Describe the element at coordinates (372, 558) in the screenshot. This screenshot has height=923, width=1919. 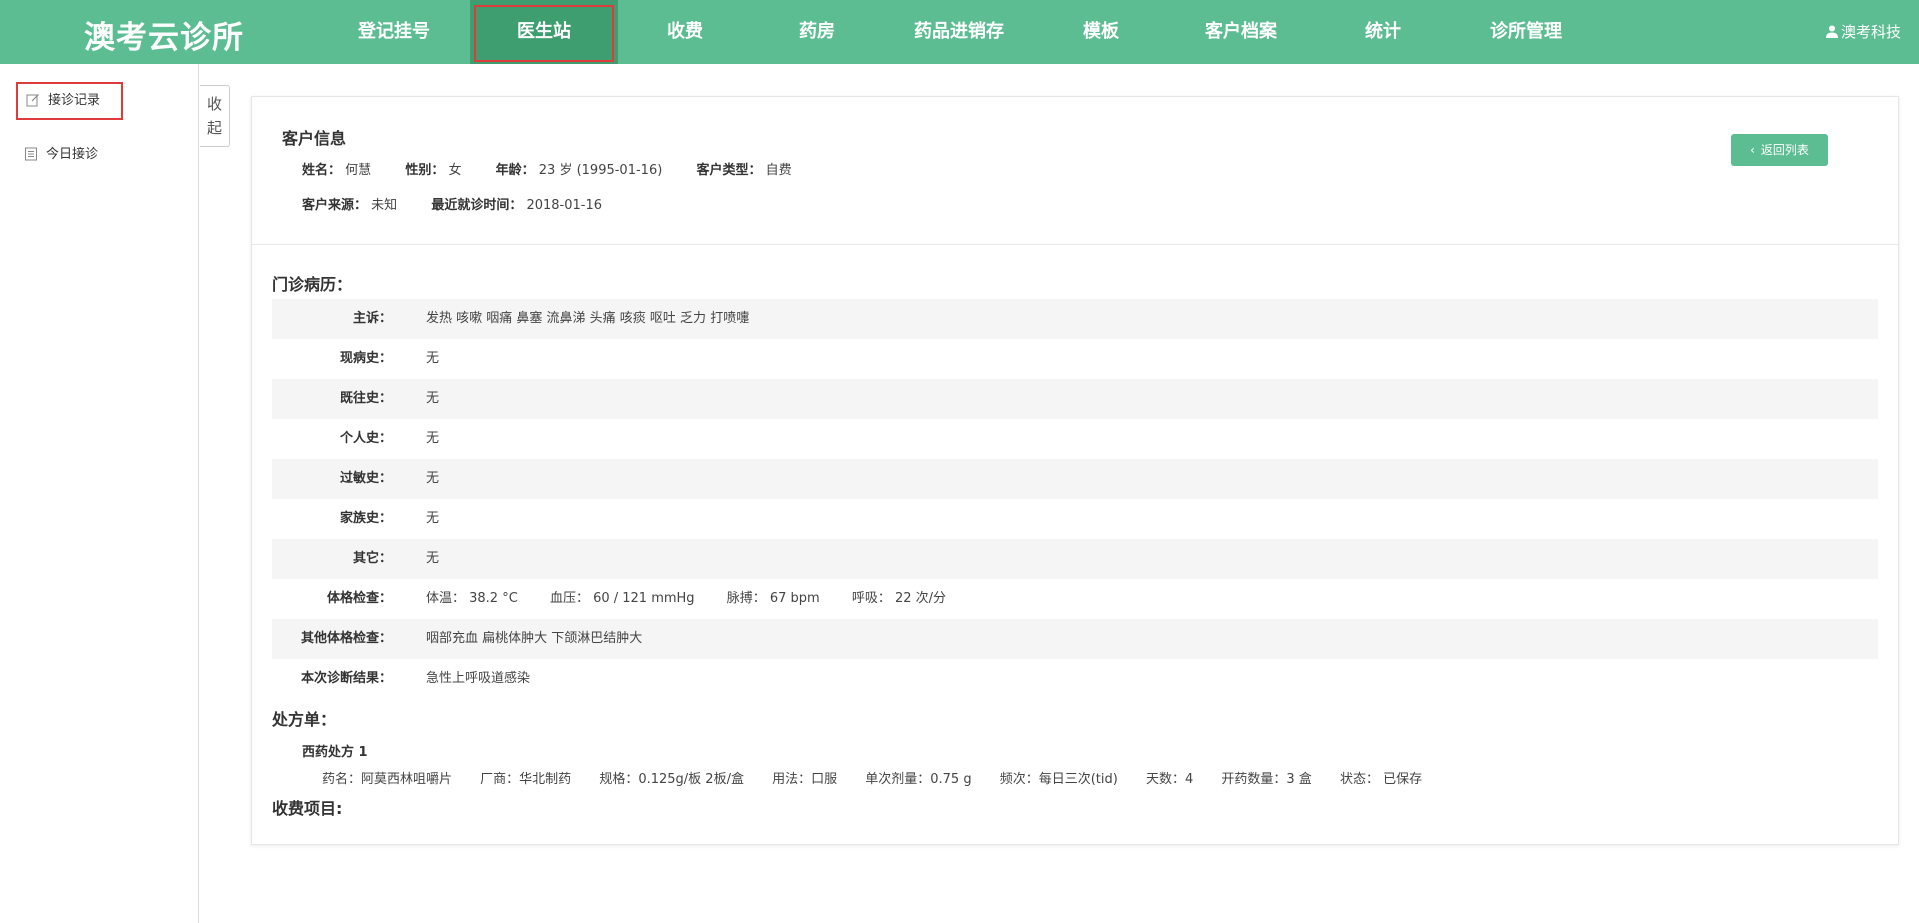
I see `record-label: 其它：` at that location.